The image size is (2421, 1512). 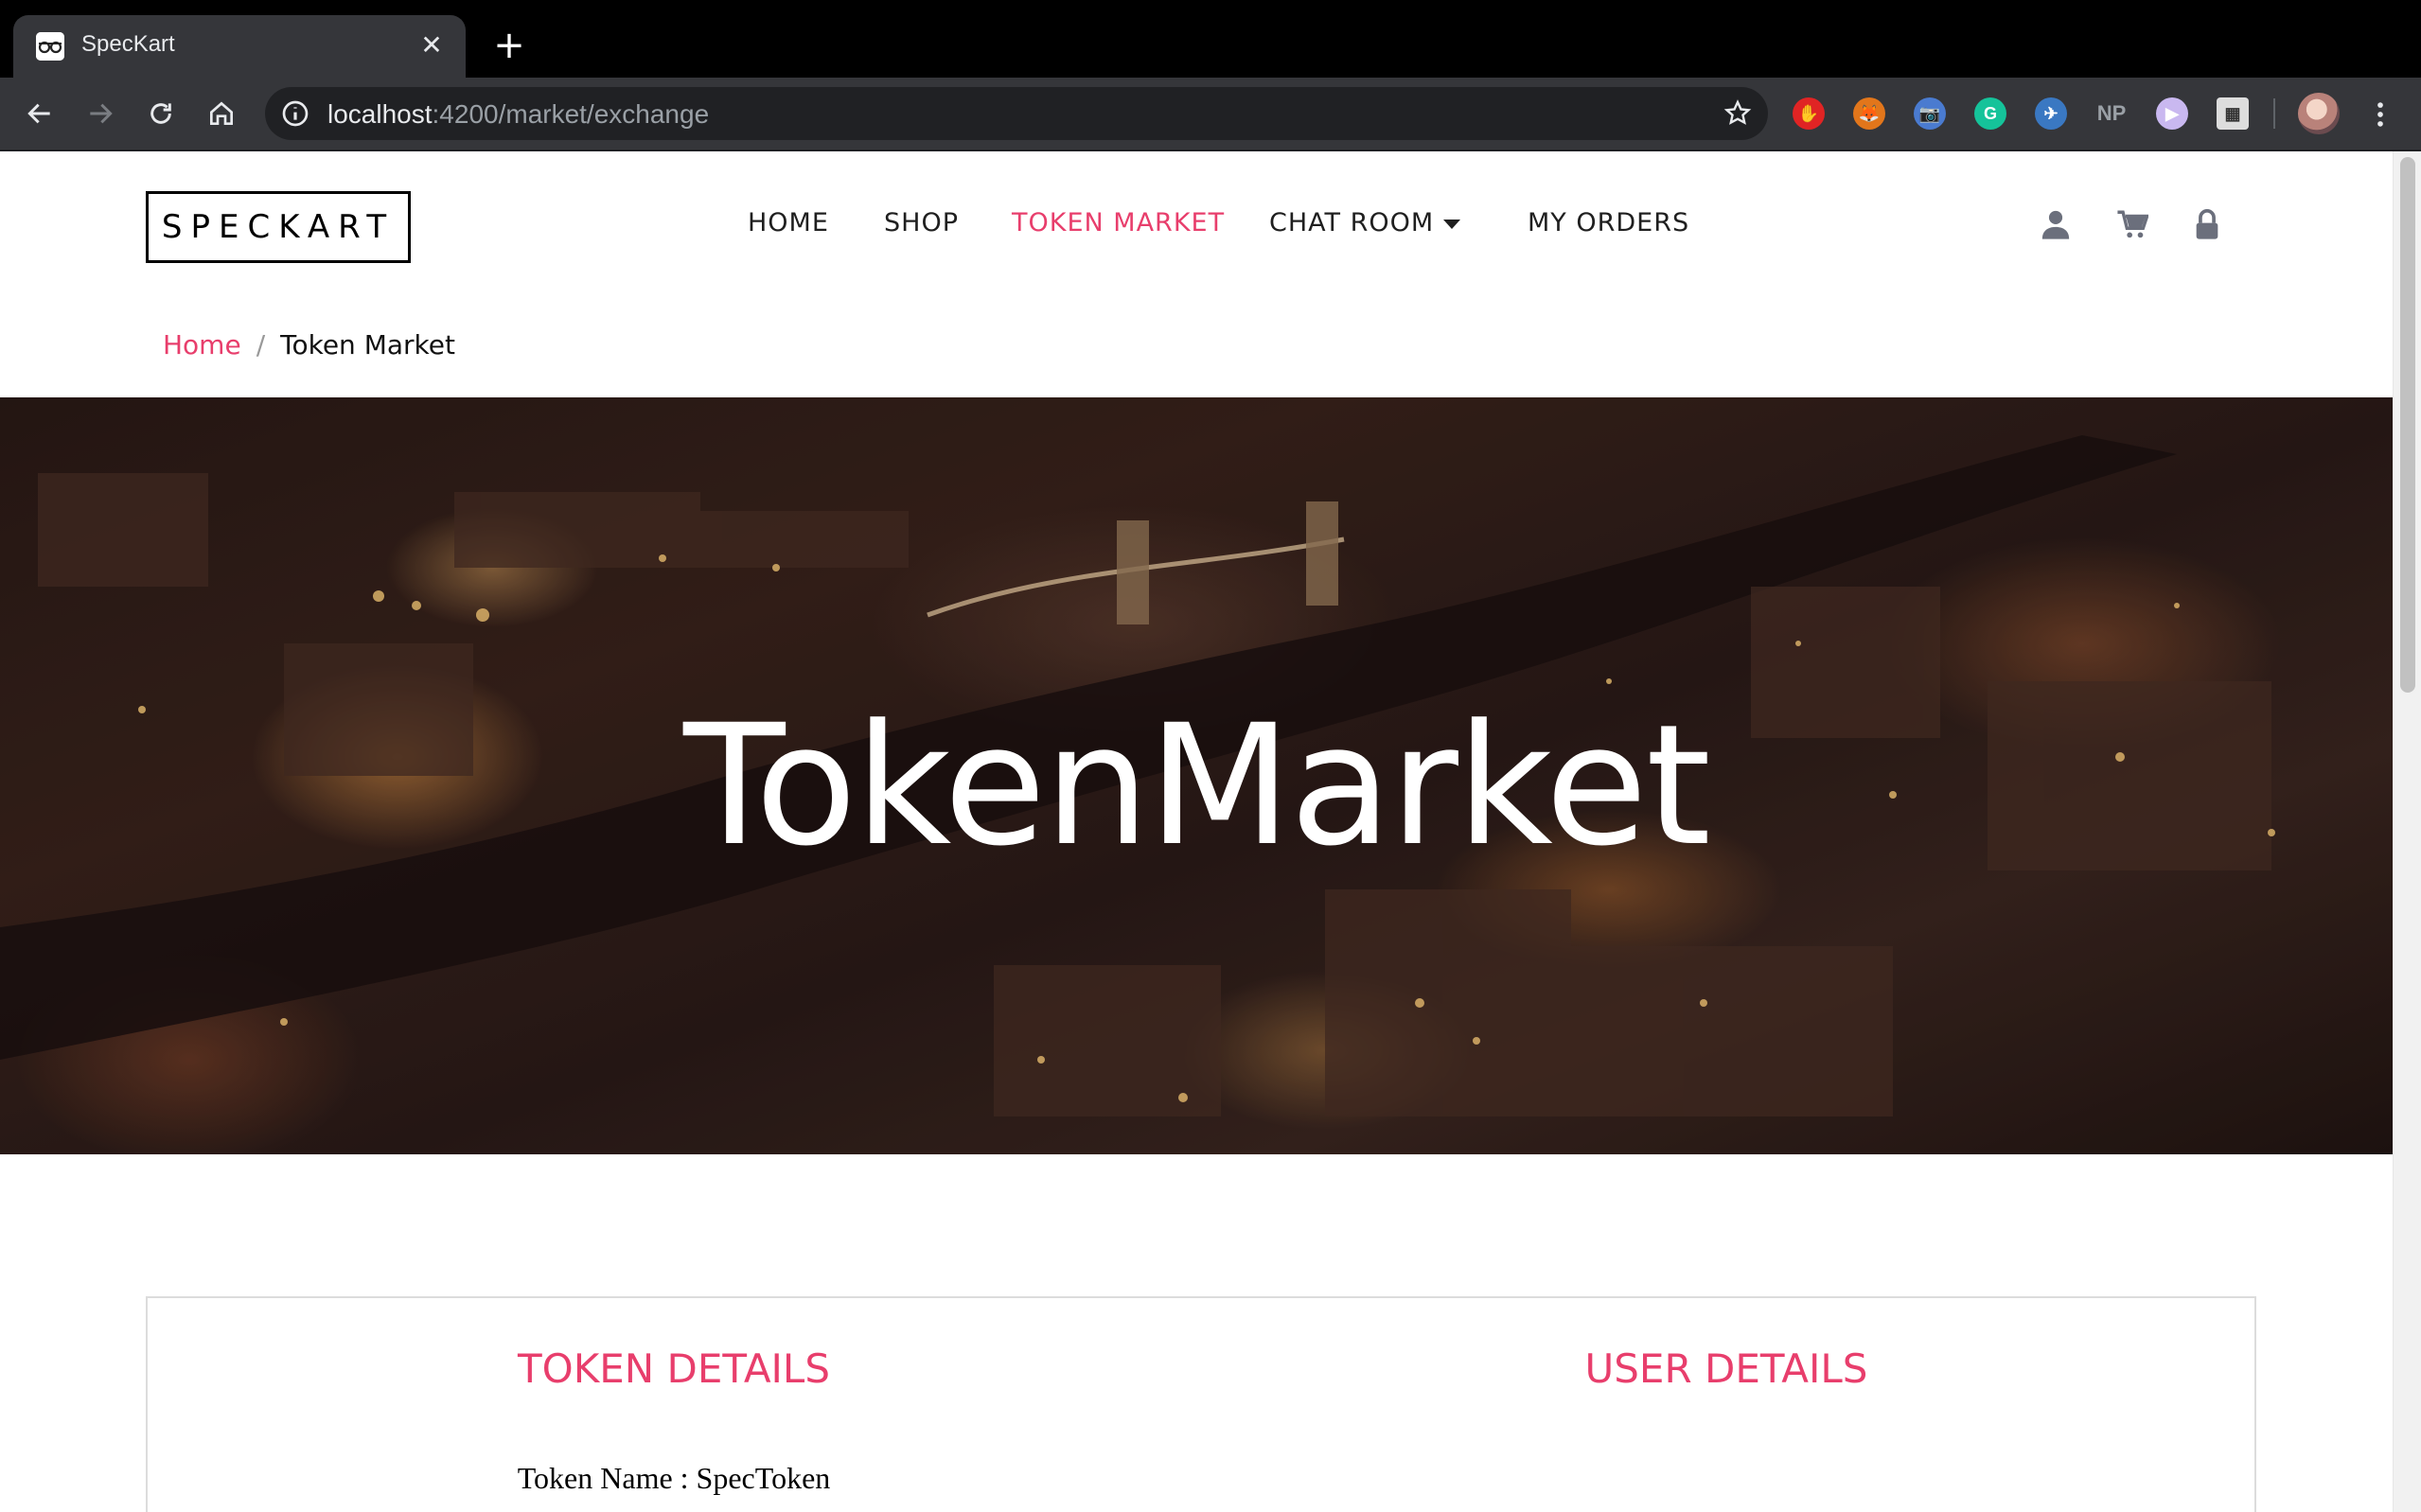 I want to click on toolbar-separator, so click(x=2274, y=113).